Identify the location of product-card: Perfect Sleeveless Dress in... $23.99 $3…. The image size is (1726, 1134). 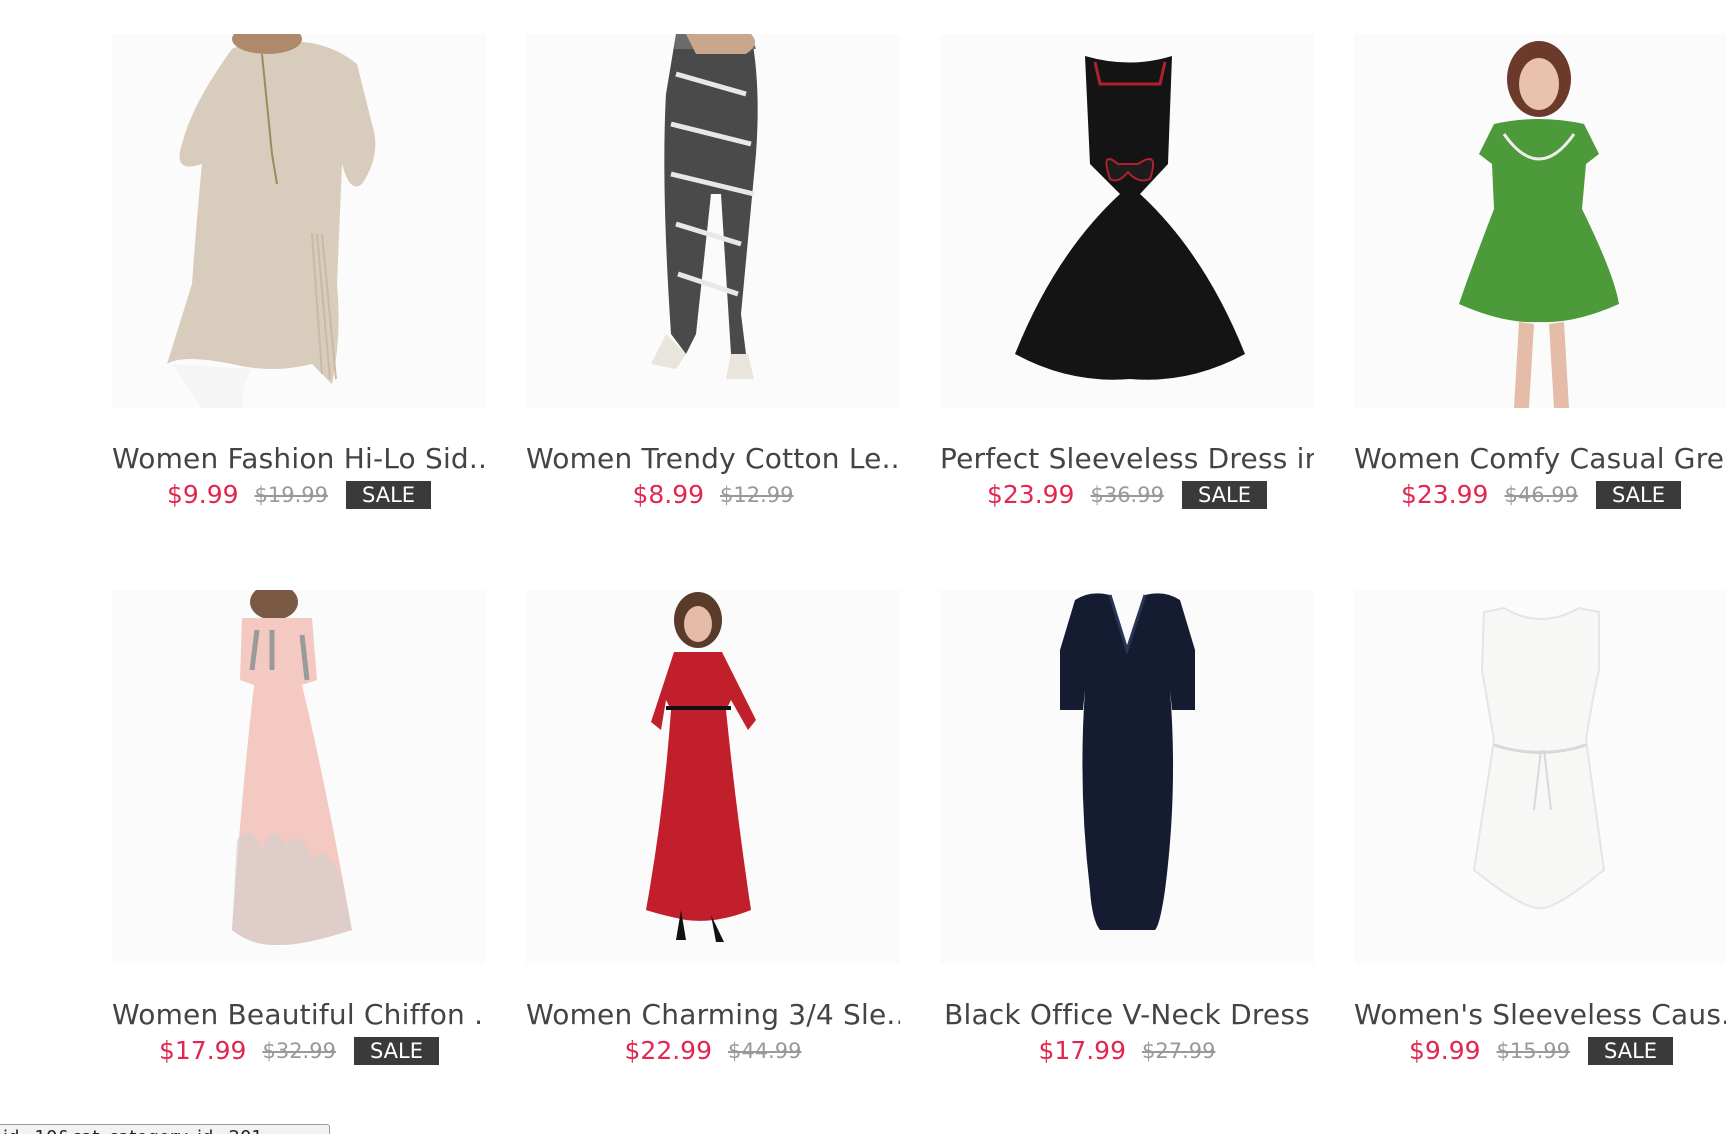
(1127, 312).